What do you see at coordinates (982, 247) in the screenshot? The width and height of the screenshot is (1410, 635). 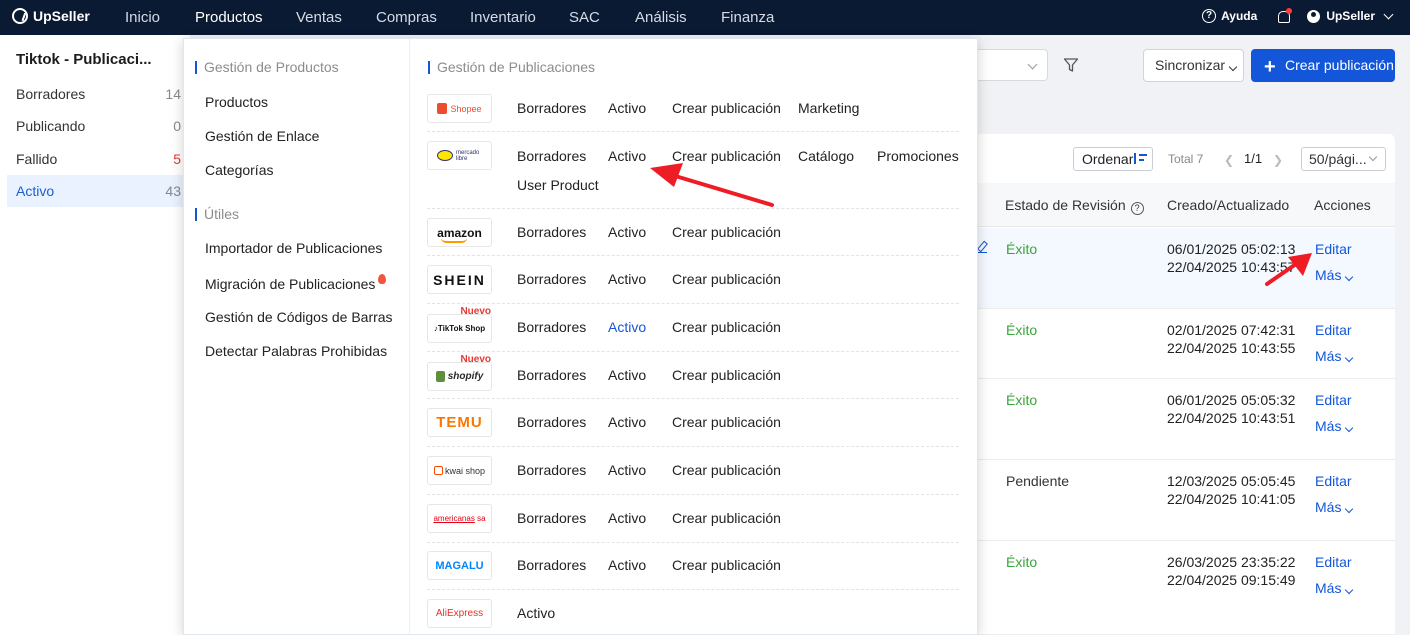 I see `edit-pencil-icon` at bounding box center [982, 247].